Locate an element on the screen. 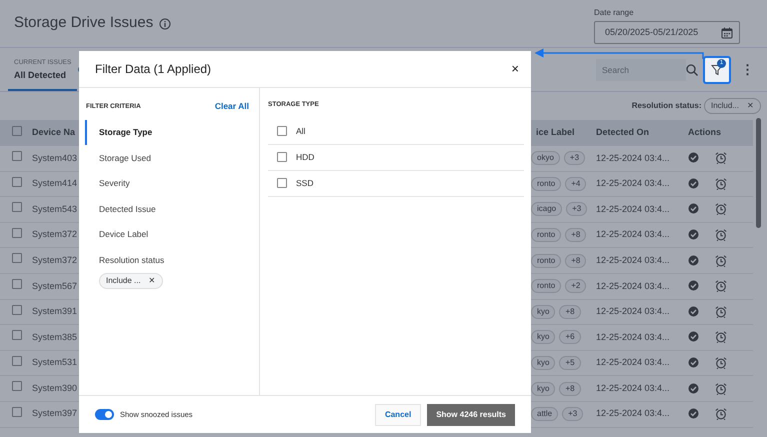 This screenshot has height=437, width=767. count-chip: +2 is located at coordinates (575, 286).